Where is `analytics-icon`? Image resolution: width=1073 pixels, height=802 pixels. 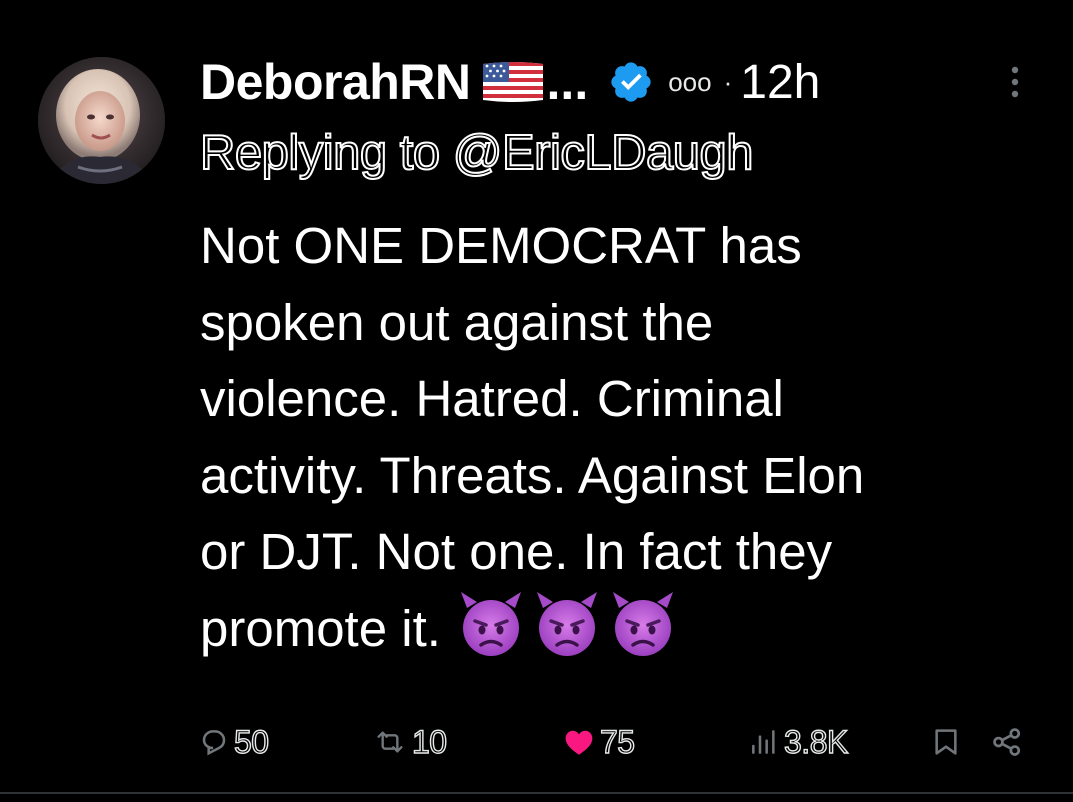 analytics-icon is located at coordinates (763, 742).